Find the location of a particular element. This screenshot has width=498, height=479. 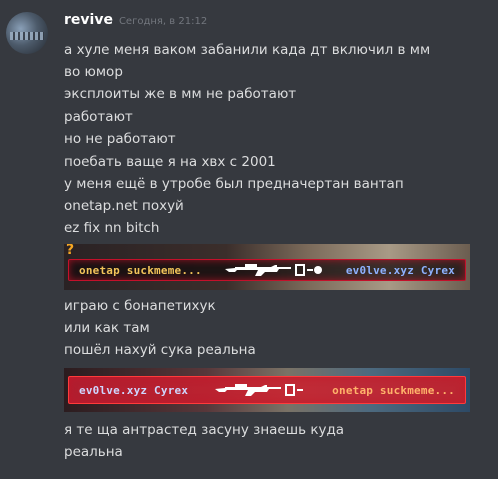

killfeed-bar: onetap suckmeme... ev0lve.xyz Cyrex is located at coordinates (267, 270).